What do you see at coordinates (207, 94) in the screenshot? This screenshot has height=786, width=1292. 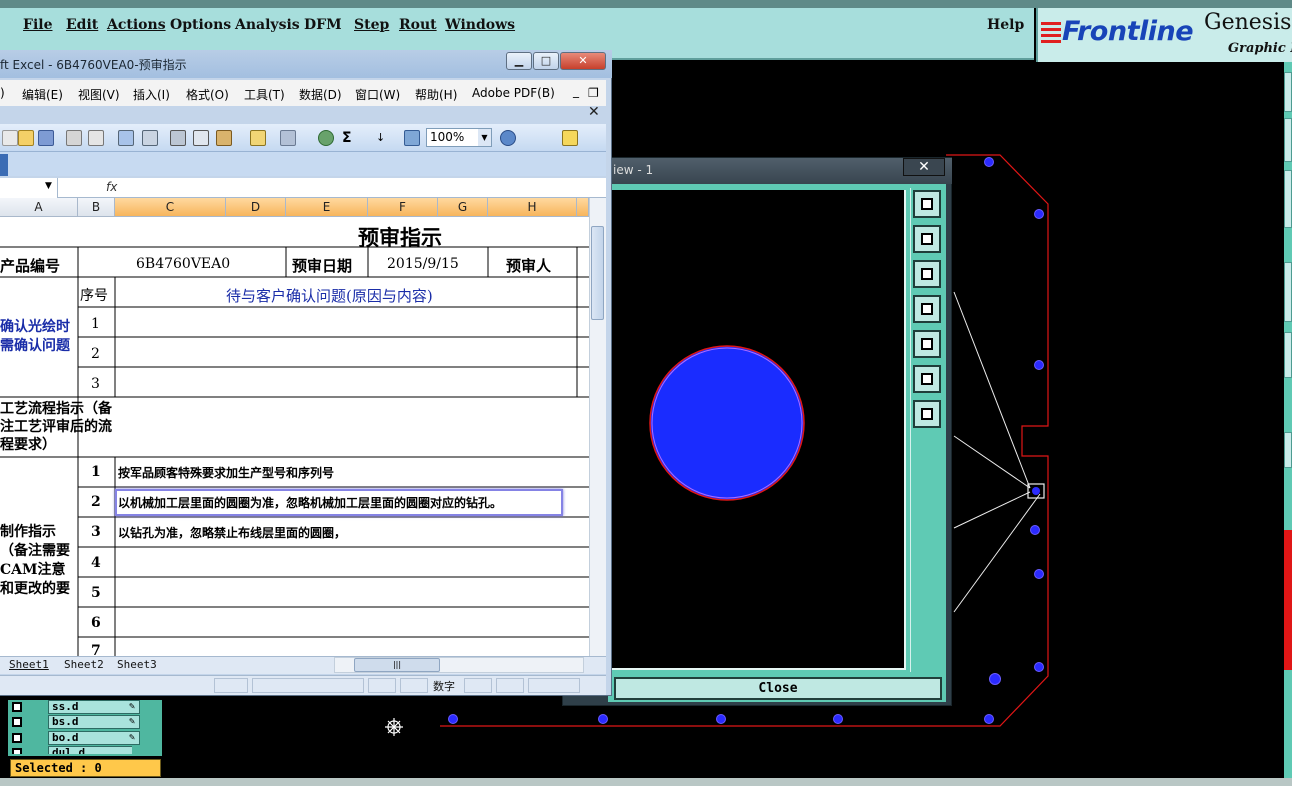 I see `excel-menu-format: 格式(O)` at bounding box center [207, 94].